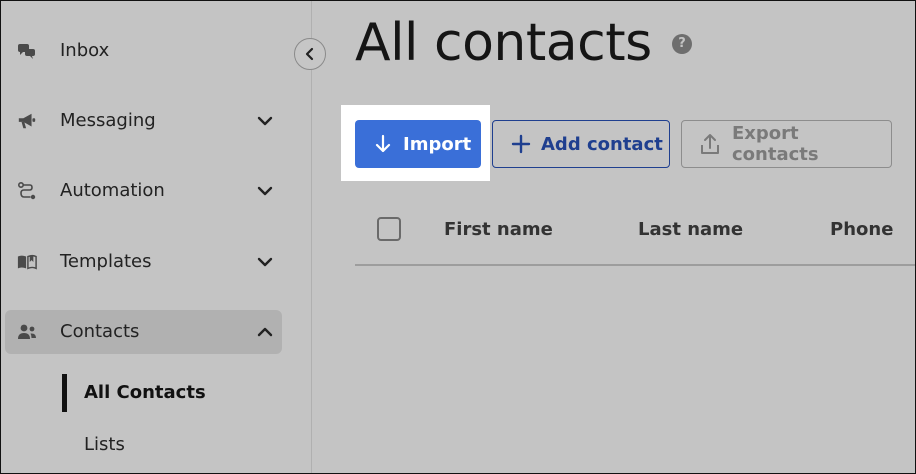  I want to click on sidebar-subitem-all-contacts: All Contacts, so click(145, 393).